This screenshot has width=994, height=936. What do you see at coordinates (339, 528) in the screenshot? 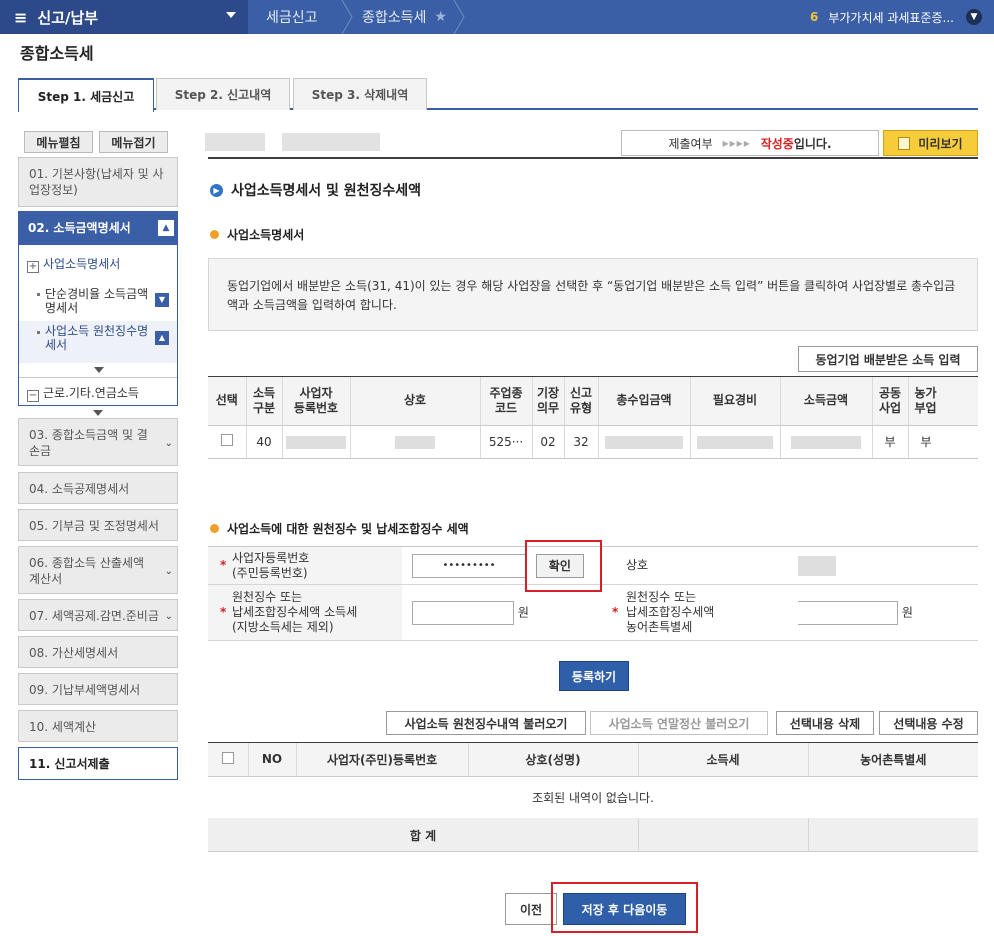
I see `subsection-withholding: 사업소득에 대한 원천징수 및 납세조합징수 세액` at bounding box center [339, 528].